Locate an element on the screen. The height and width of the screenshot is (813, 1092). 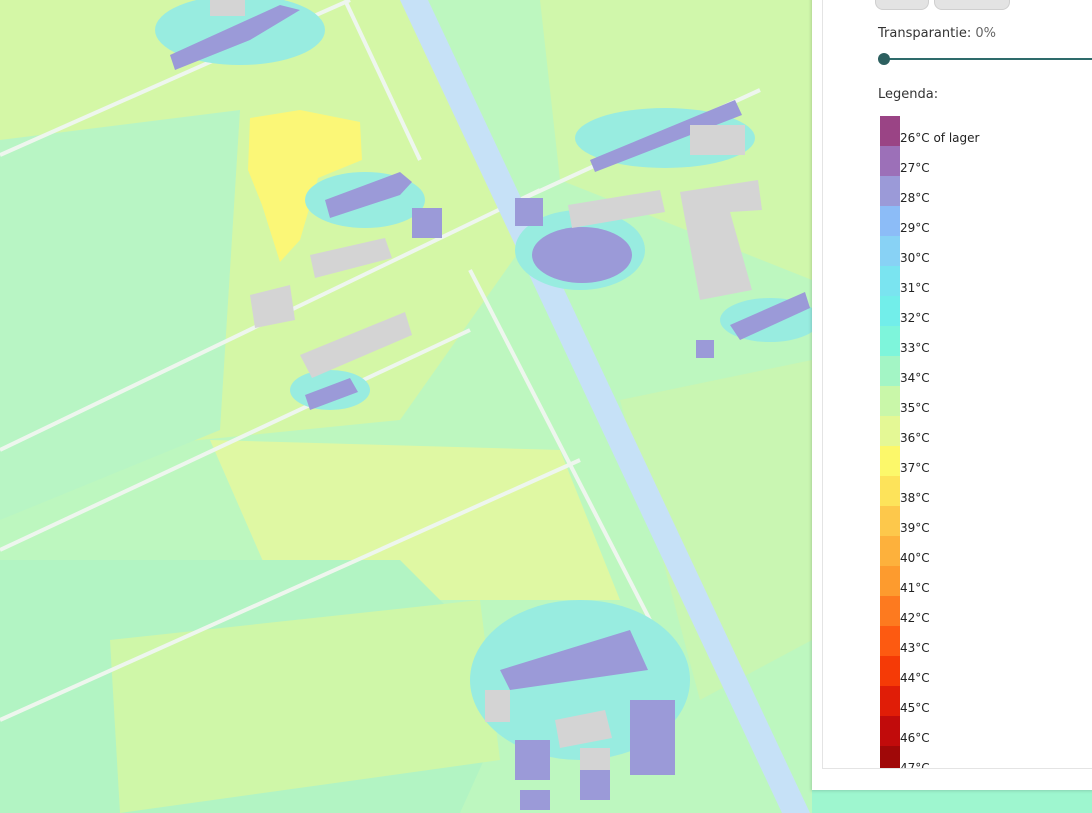
legend-title: Legenda: is located at coordinates (908, 94).